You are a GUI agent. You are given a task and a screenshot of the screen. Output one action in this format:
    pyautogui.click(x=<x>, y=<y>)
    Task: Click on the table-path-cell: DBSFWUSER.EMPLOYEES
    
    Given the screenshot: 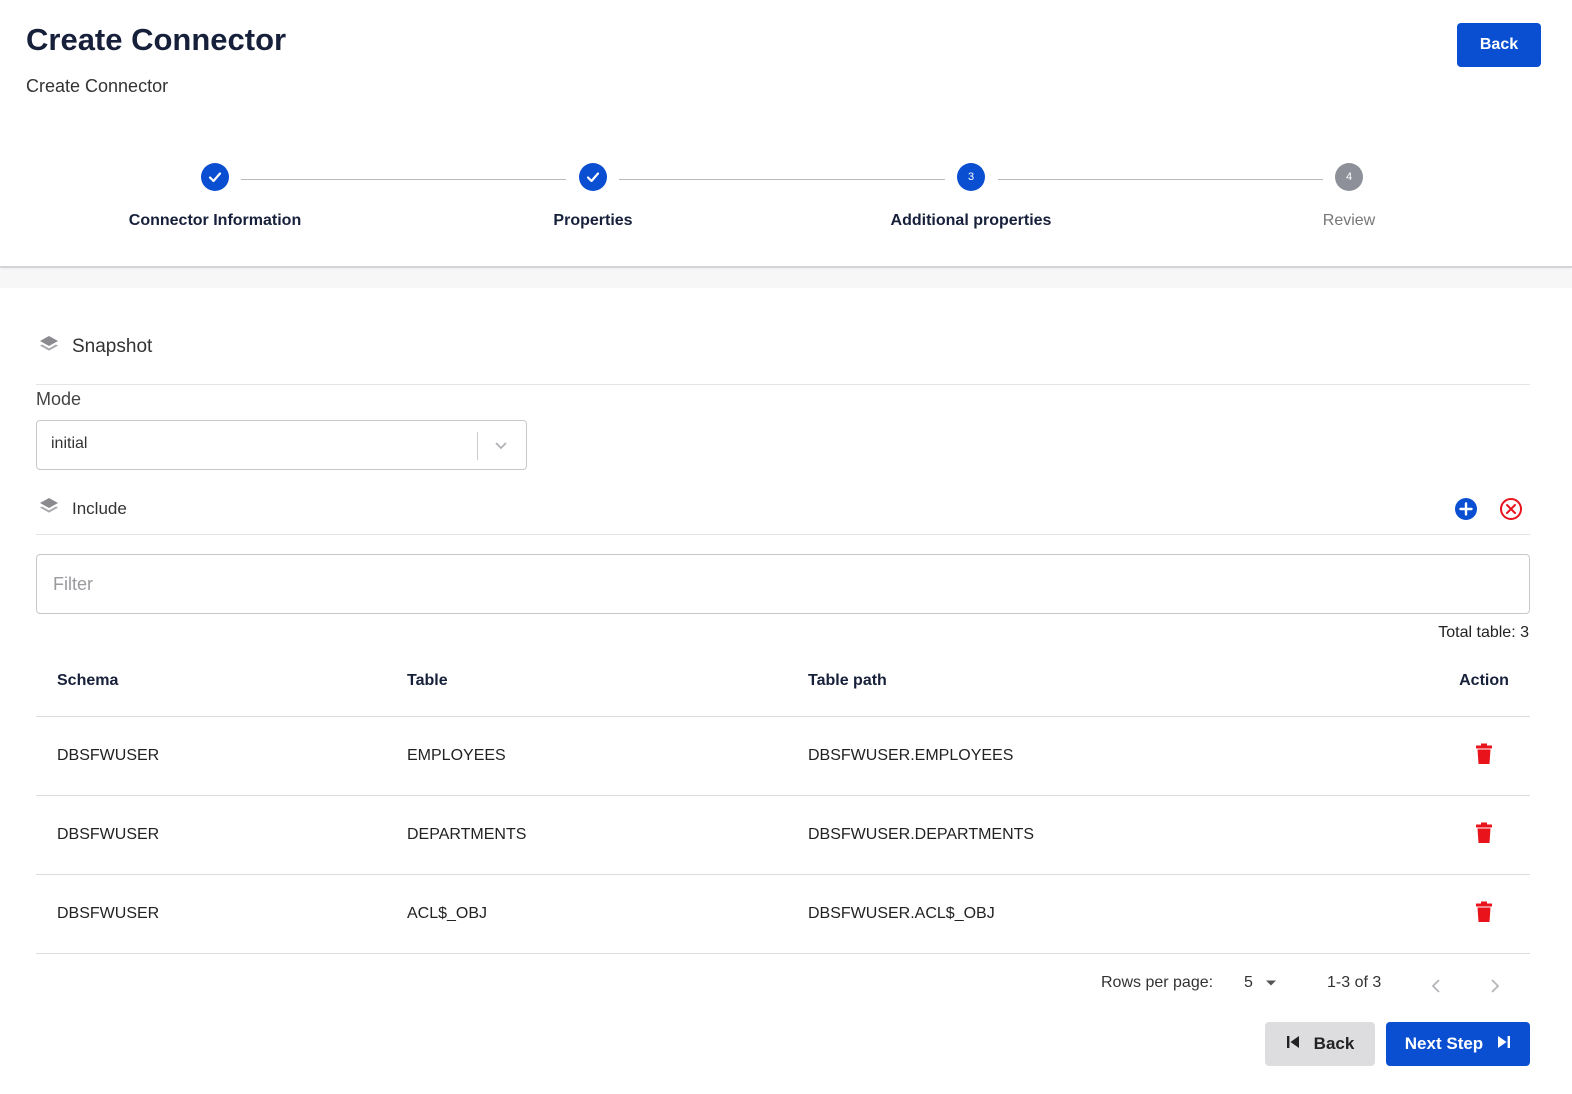 What is the action you would take?
    pyautogui.click(x=911, y=755)
    